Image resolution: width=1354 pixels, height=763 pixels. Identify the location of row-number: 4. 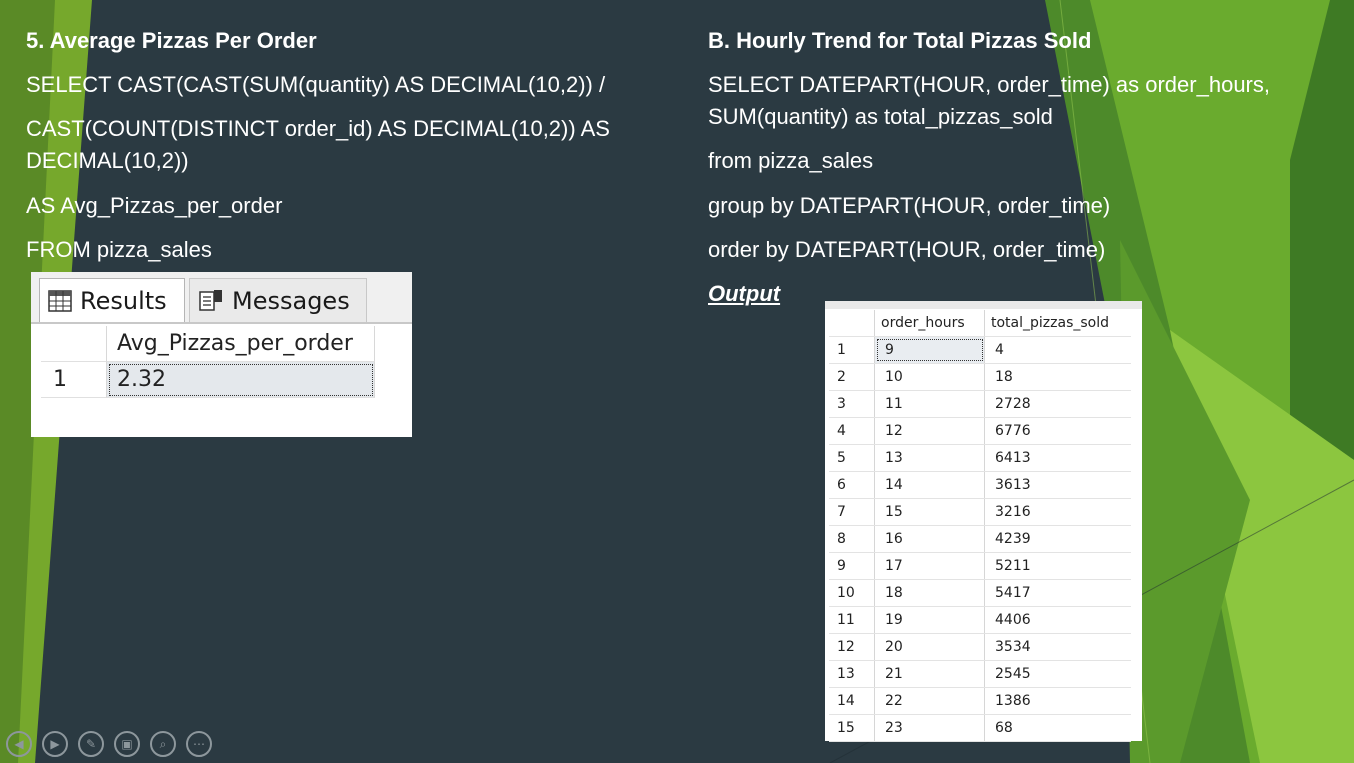
(852, 431).